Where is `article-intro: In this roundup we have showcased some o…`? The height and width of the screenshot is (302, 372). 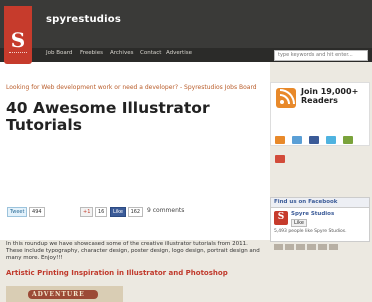 article-intro: In this roundup we have showcased some o… is located at coordinates (133, 251).